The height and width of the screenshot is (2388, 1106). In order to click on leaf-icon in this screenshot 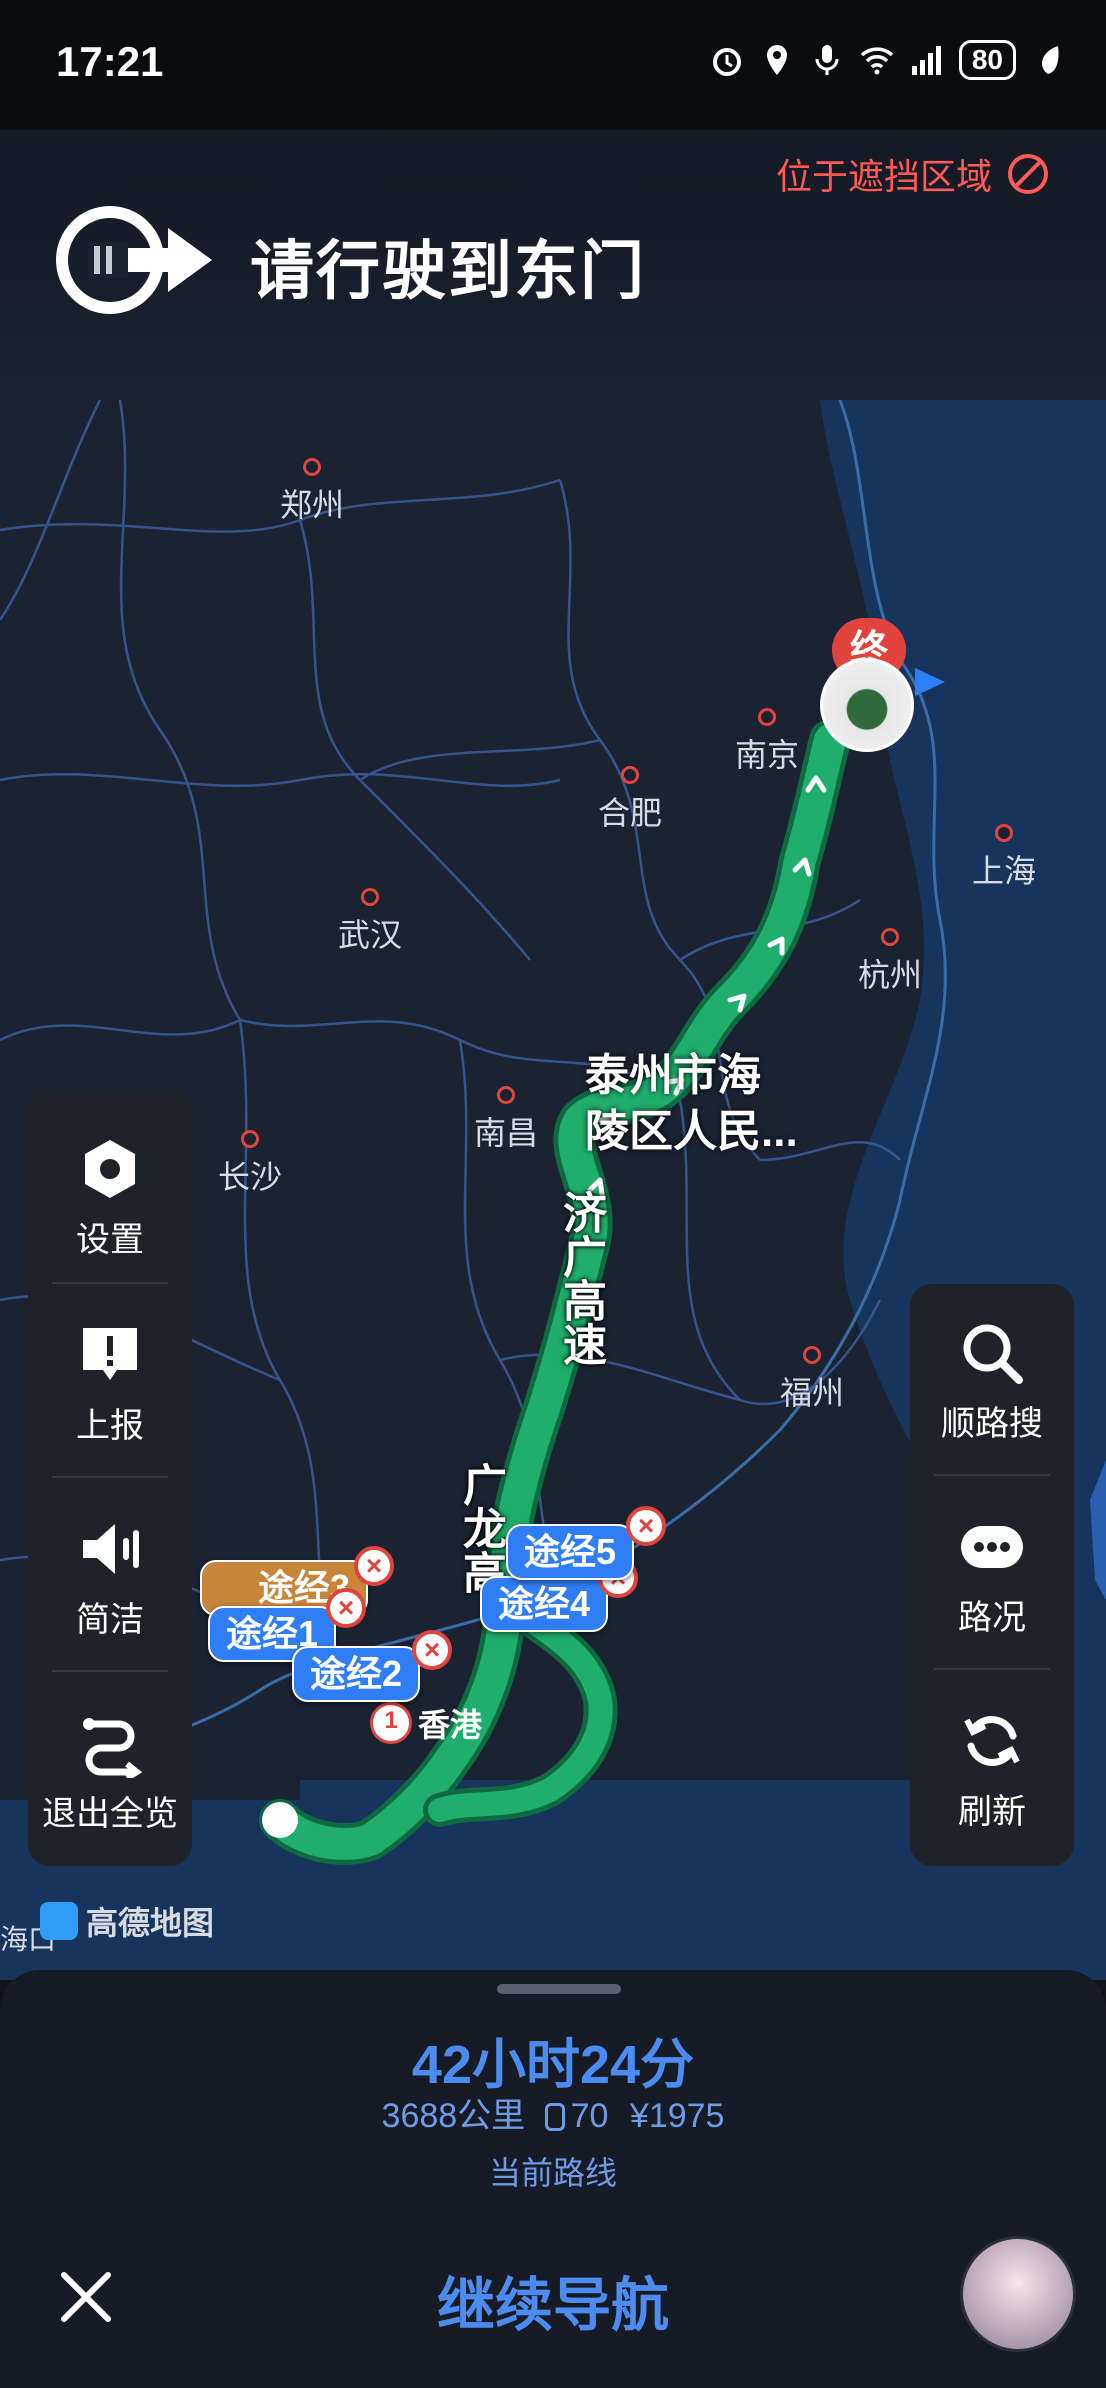, I will do `click(1050, 60)`.